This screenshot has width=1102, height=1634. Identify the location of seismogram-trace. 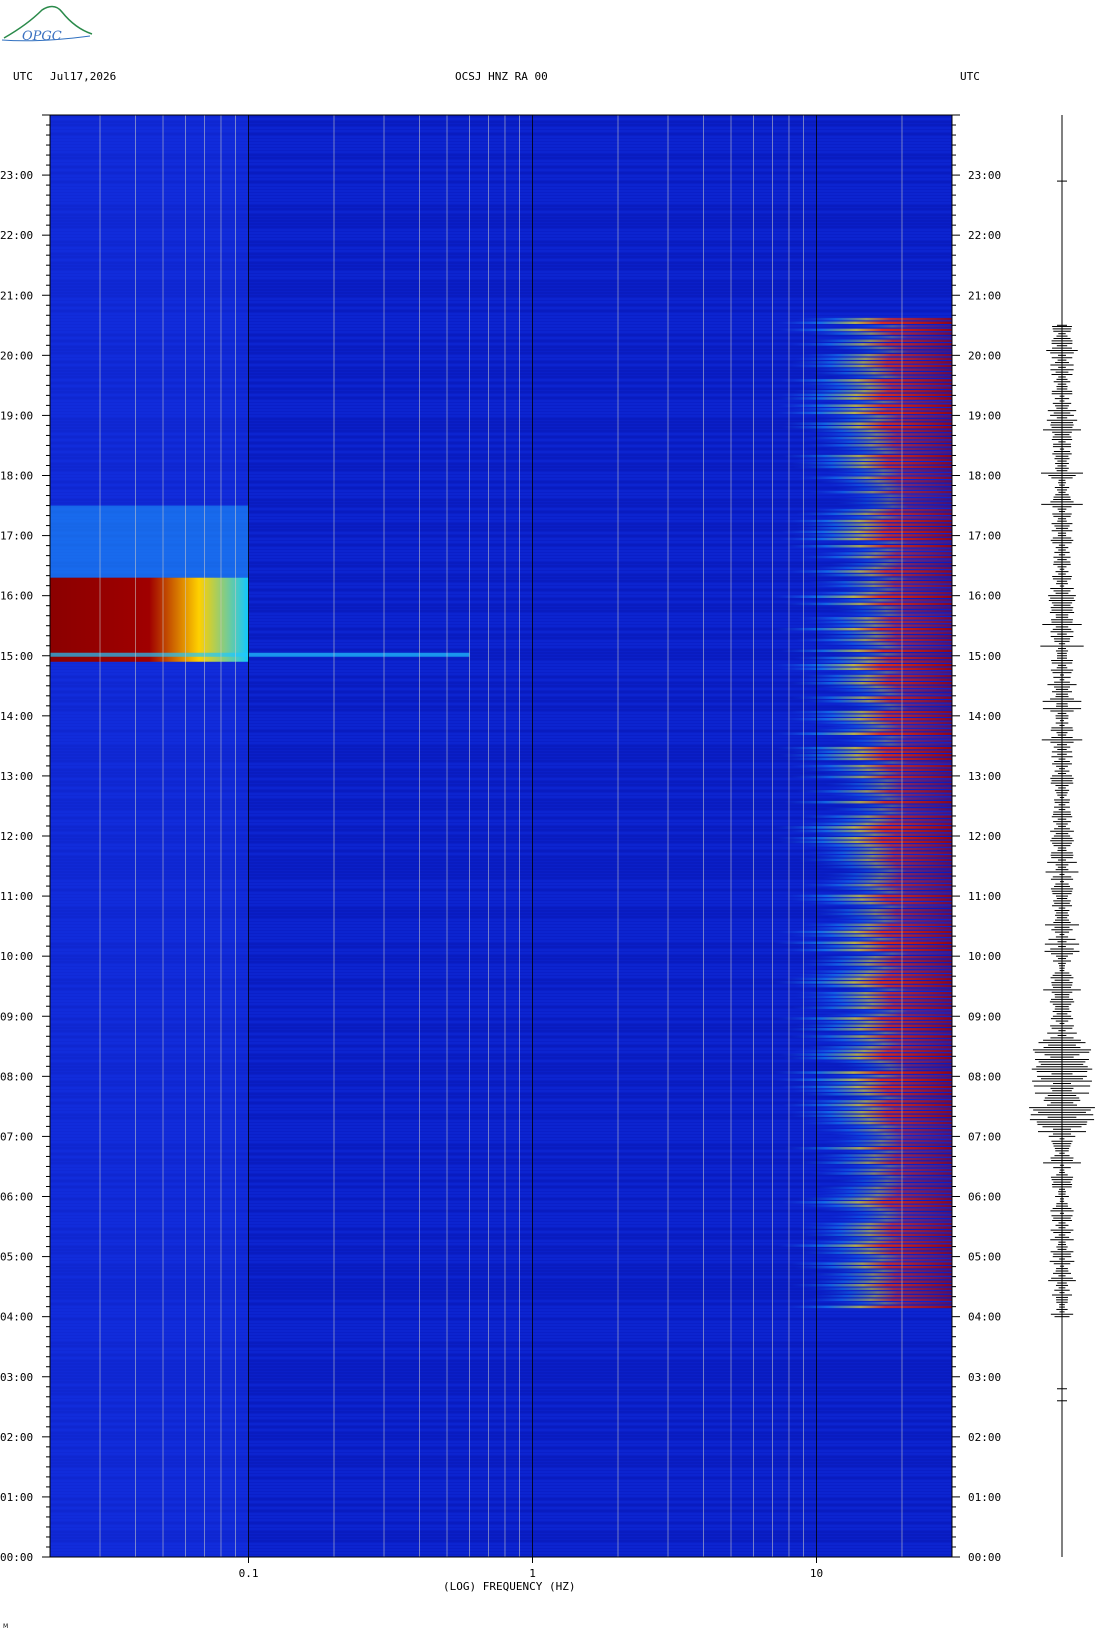
(1062, 836).